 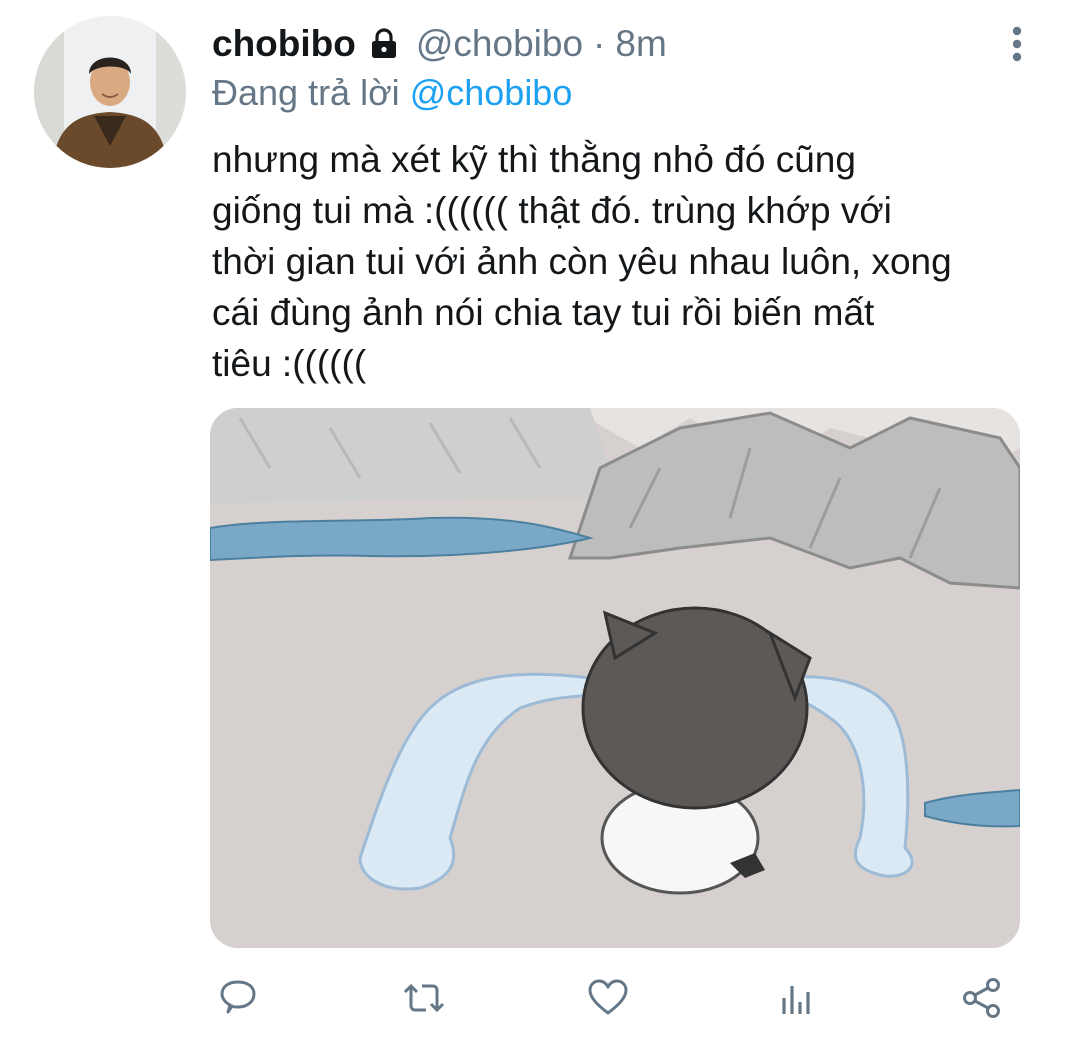 I want to click on replying-to: Đang trả lời @chobibo, so click(x=392, y=93).